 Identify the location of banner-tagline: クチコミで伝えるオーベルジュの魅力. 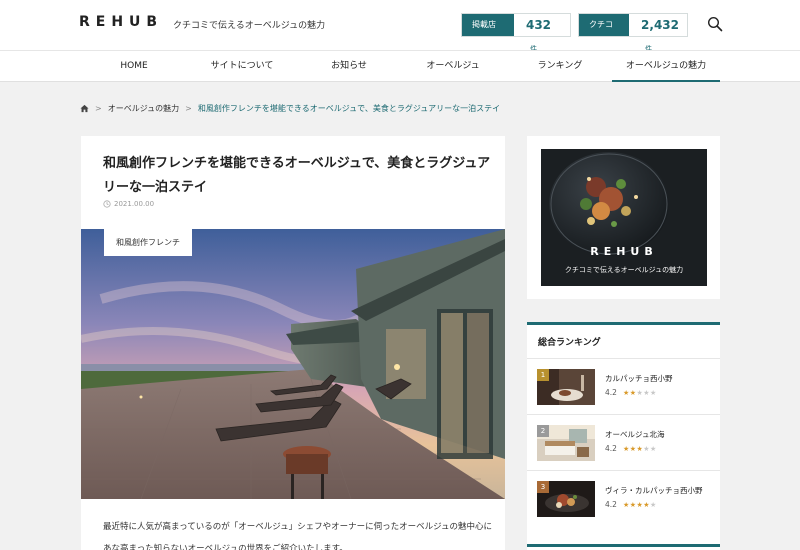
(624, 270).